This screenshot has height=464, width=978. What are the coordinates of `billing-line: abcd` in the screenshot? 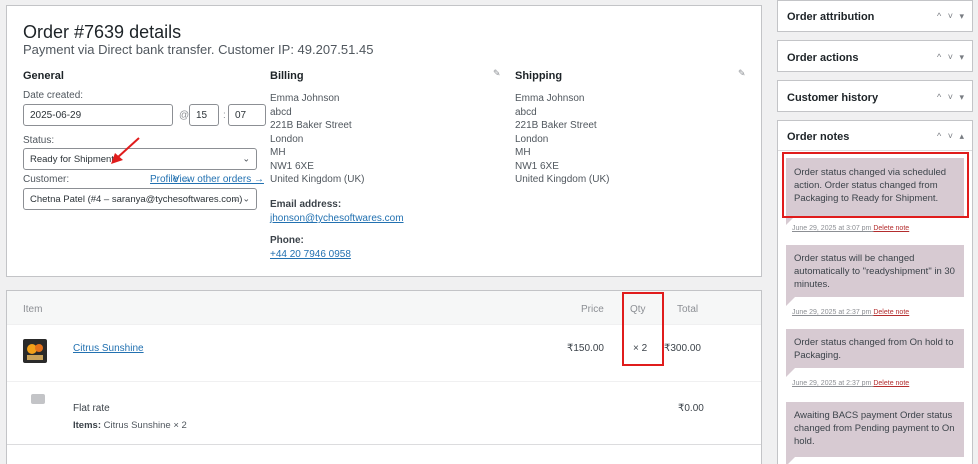 It's located at (281, 112).